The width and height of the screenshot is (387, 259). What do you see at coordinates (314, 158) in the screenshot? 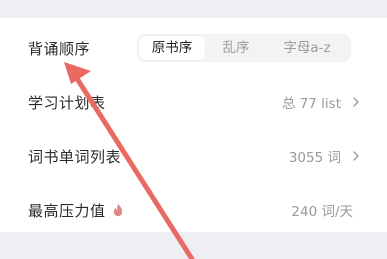
I see `word-list-value: 3055 词` at bounding box center [314, 158].